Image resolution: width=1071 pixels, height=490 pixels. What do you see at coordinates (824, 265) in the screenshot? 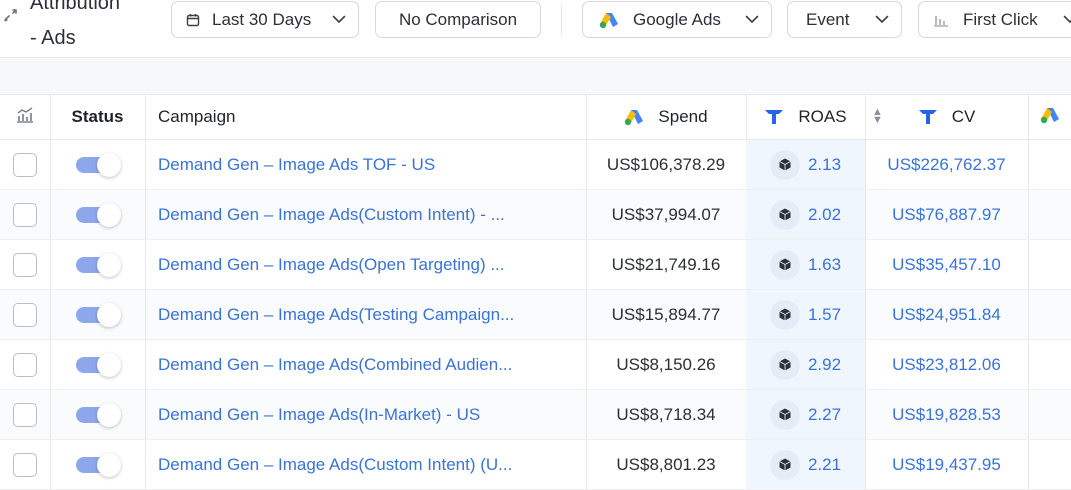
I see `roas-value: 1.63` at bounding box center [824, 265].